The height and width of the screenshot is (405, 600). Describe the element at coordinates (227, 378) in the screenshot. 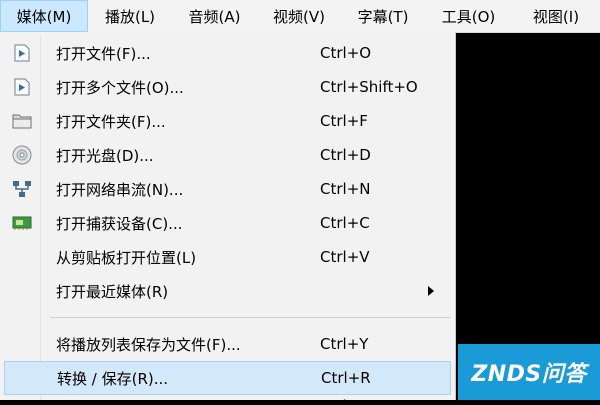

I see `menu-item-convert-save: 转换 / 保存(R)... Ctrl+R` at that location.